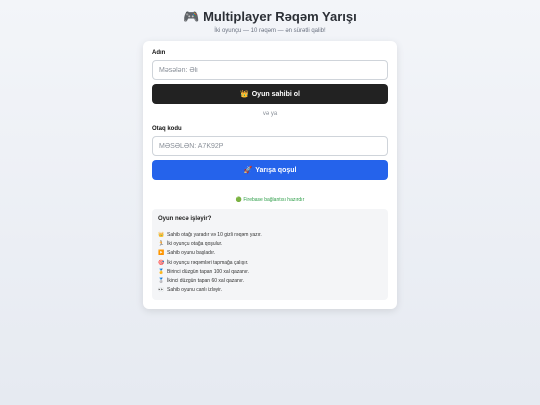 This screenshot has width=540, height=405. What do you see at coordinates (205, 281) in the screenshot?
I see `list-item-text: İkinci düzgün tapan 60 xal qazanır.` at bounding box center [205, 281].